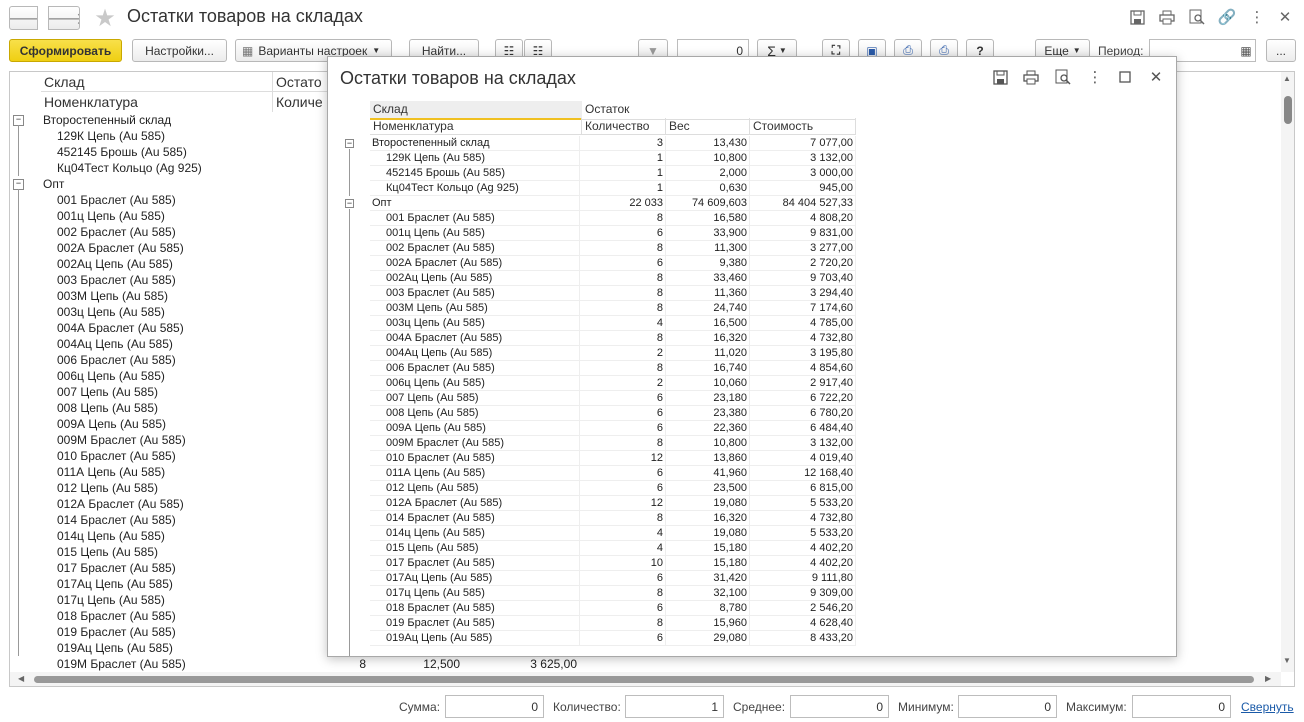 This screenshot has height=722, width=1304. Describe the element at coordinates (475, 593) in the screenshot. I see `modal-cell-name: 017ц Цепь (Au 585)` at that location.